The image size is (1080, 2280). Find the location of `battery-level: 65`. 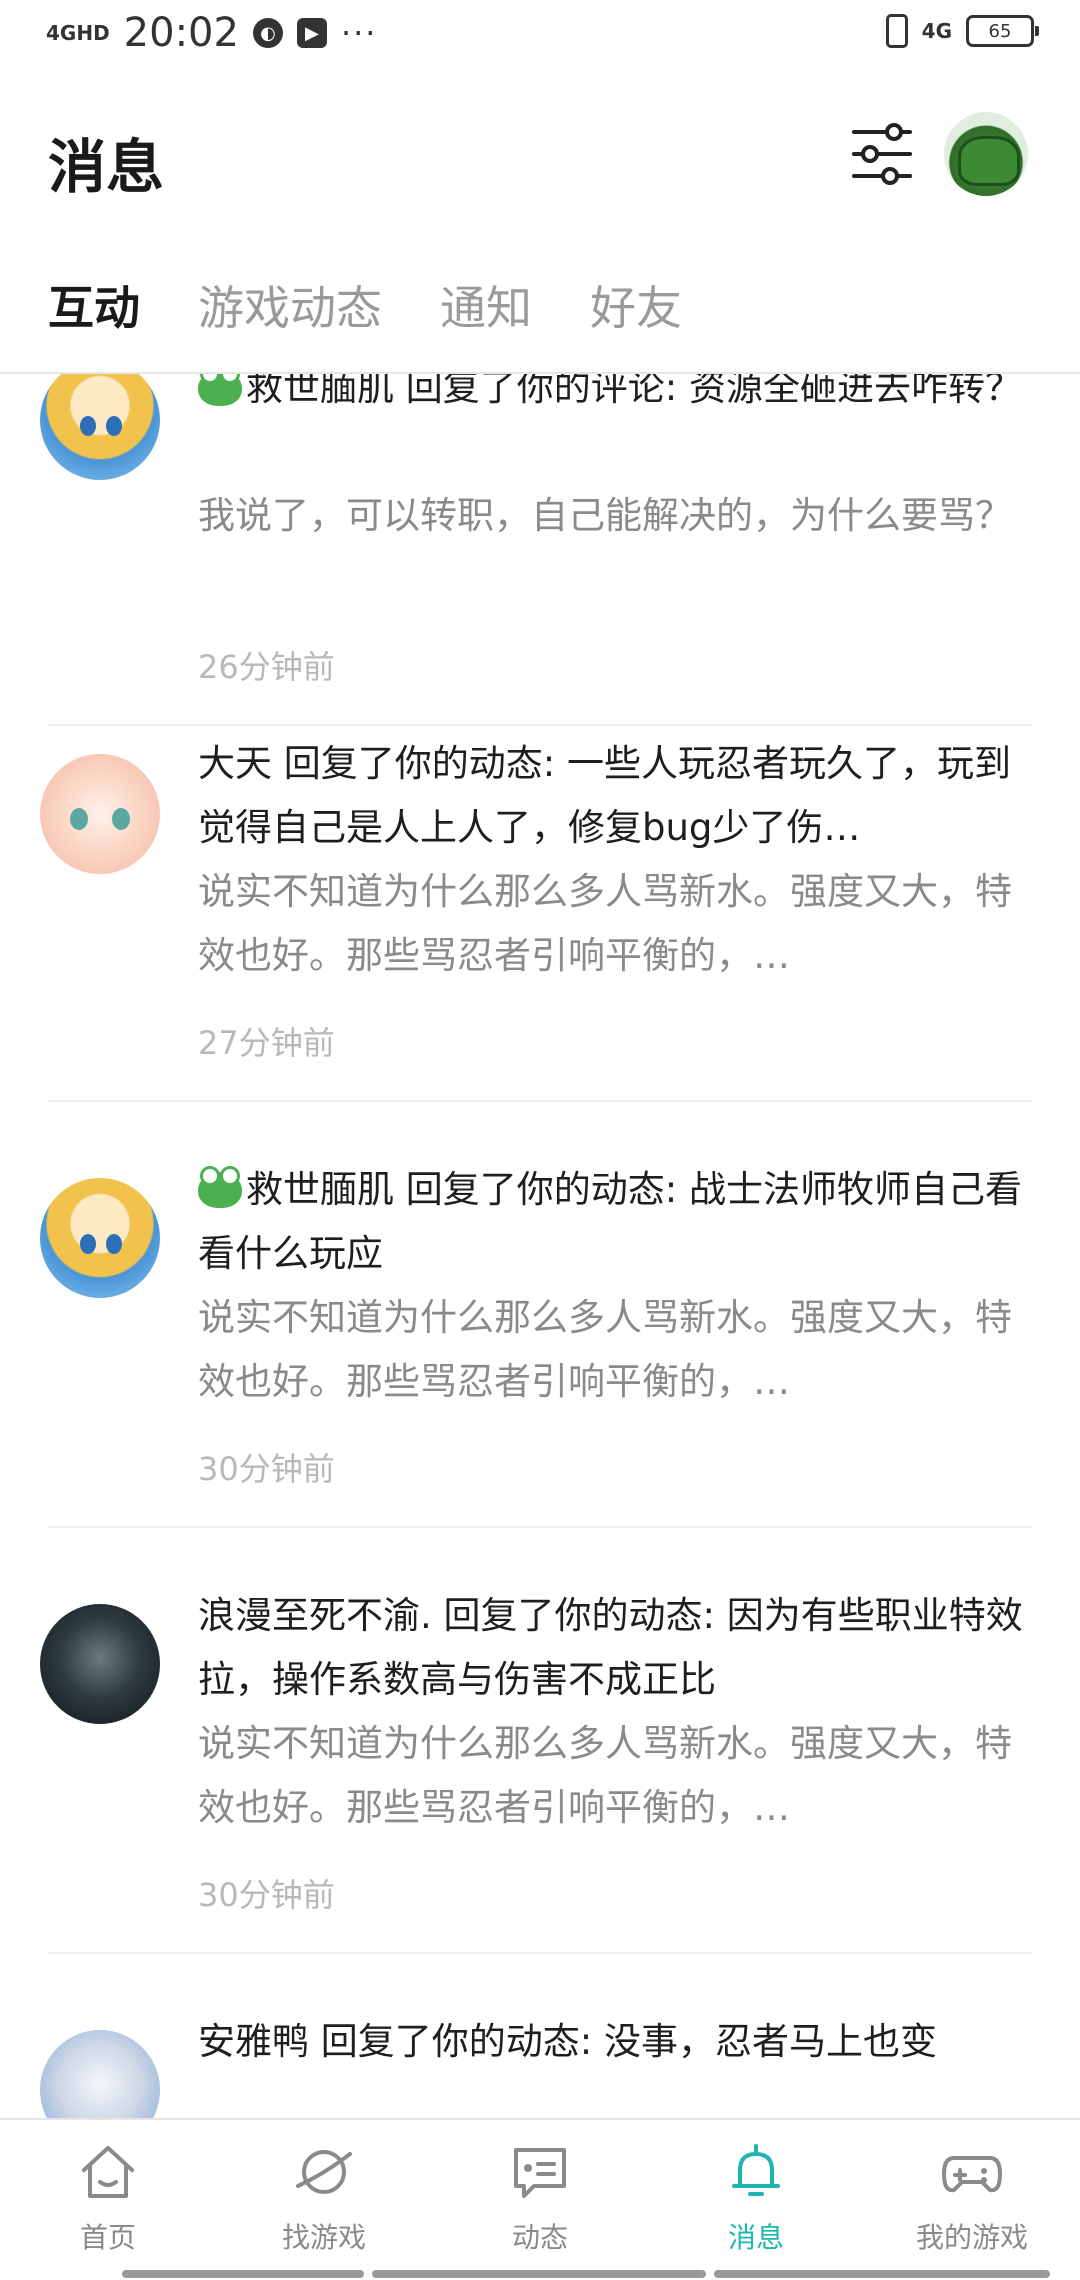

battery-level: 65 is located at coordinates (1000, 31).